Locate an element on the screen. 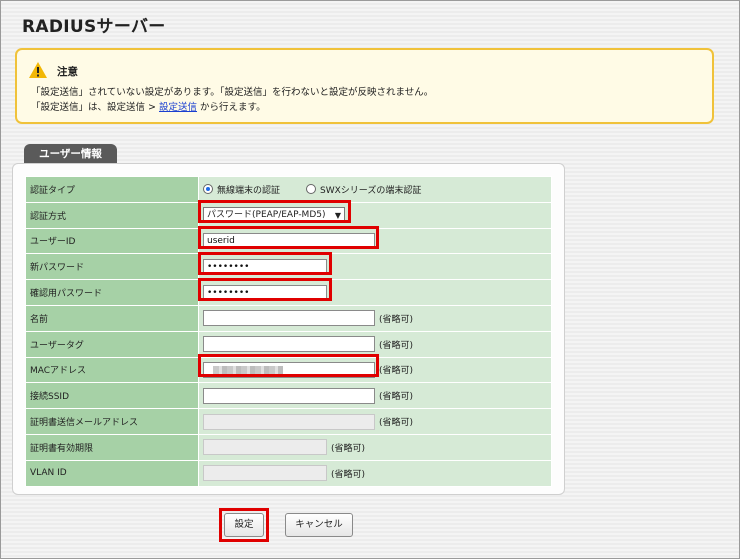  form-row-vlan-id: VLAN ID (省略可) is located at coordinates (288, 473).